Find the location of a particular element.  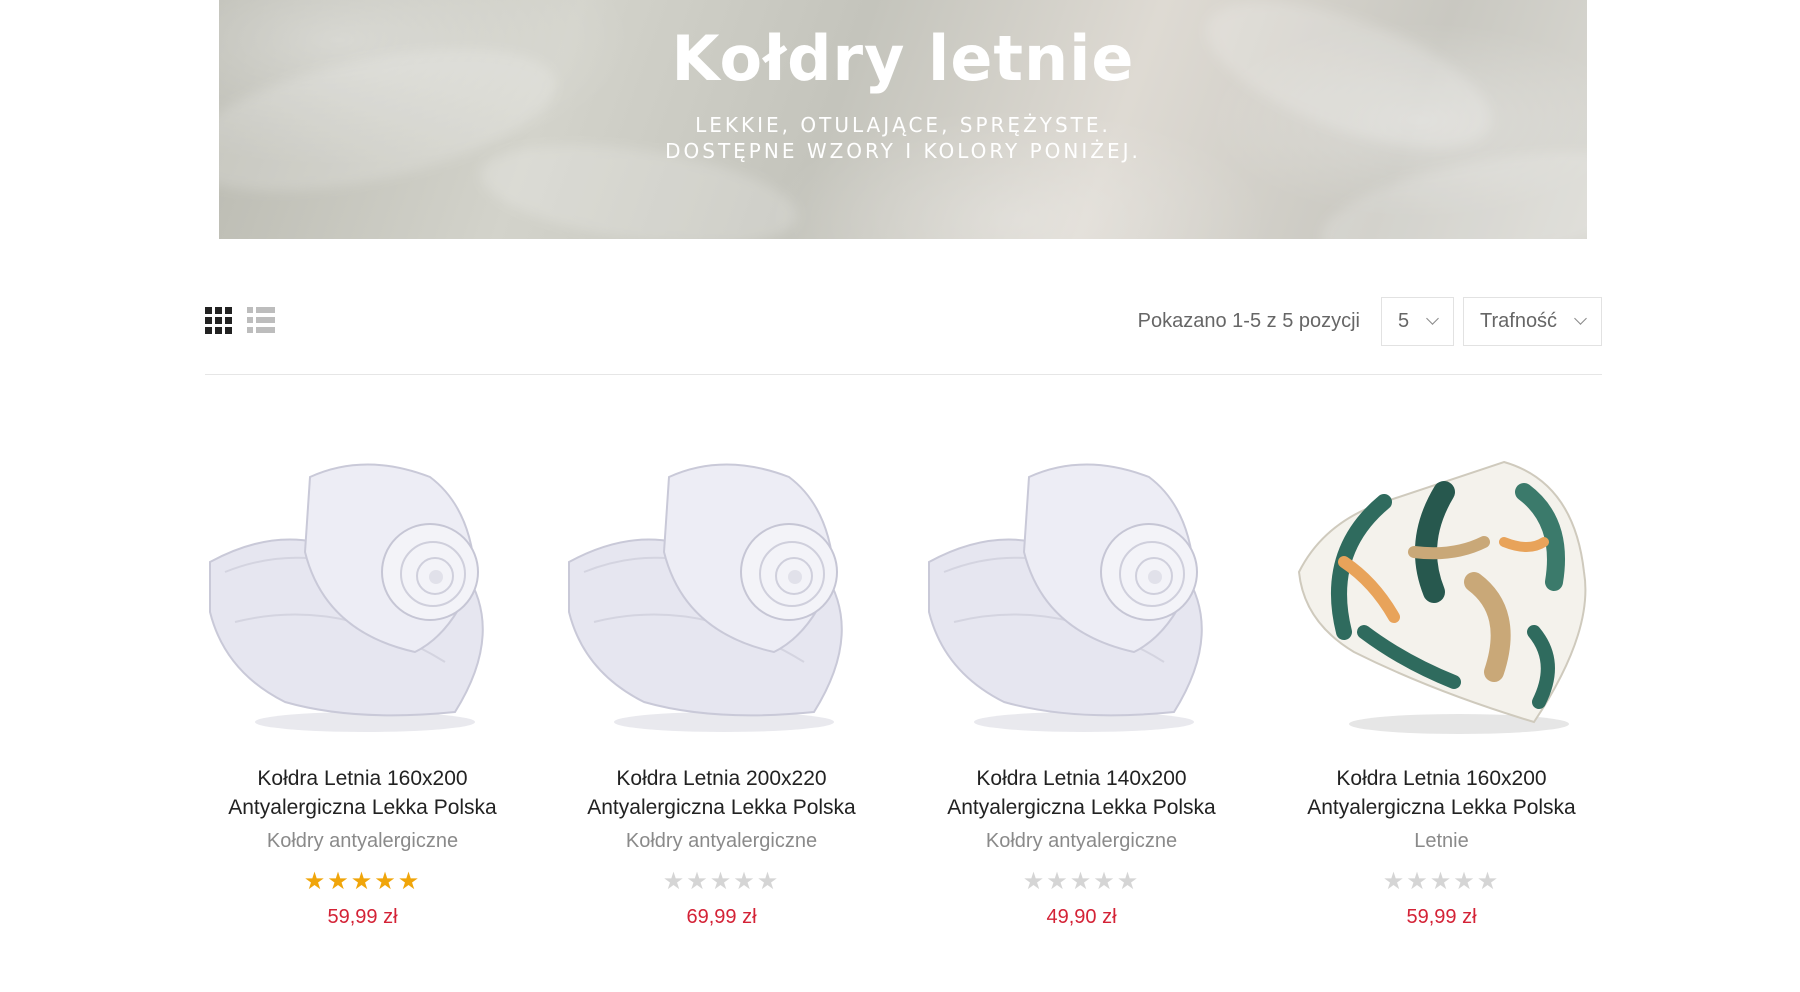

list-view-icon is located at coordinates (261, 321).